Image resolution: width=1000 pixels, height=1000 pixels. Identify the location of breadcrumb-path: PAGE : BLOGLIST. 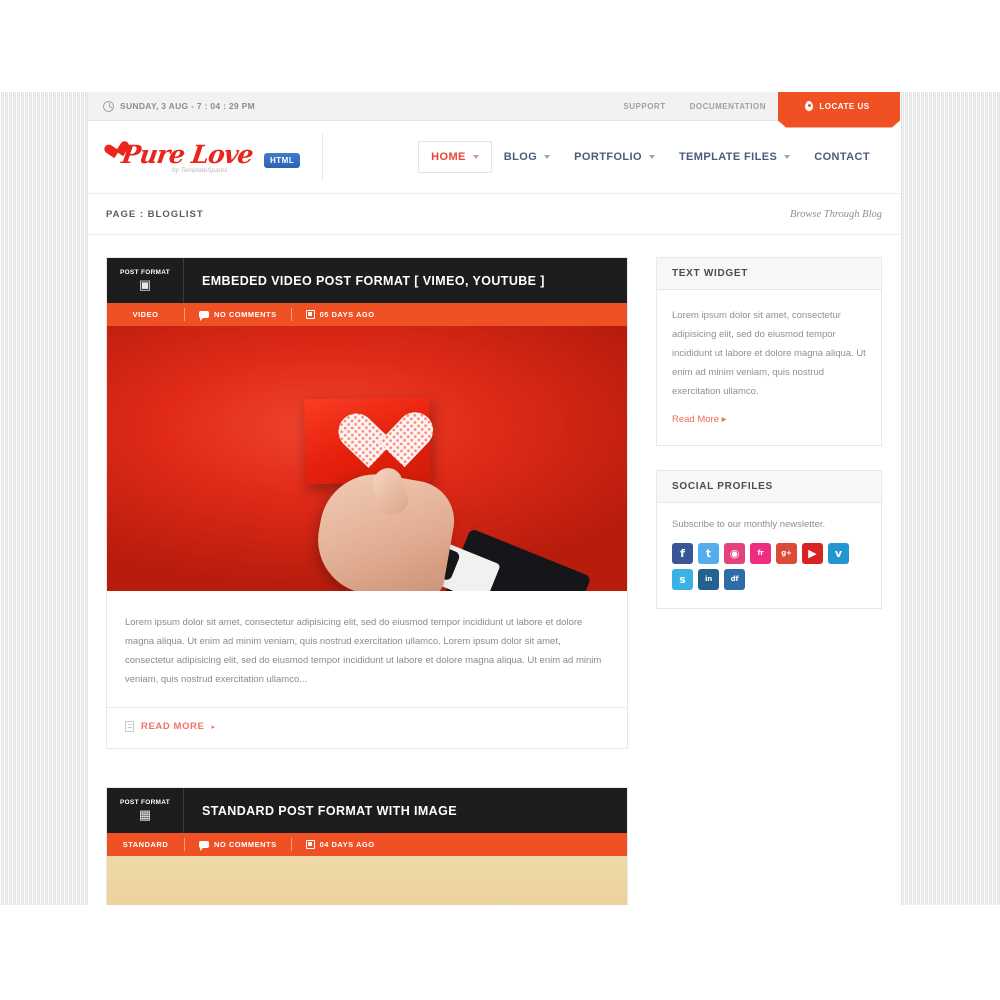
(155, 214).